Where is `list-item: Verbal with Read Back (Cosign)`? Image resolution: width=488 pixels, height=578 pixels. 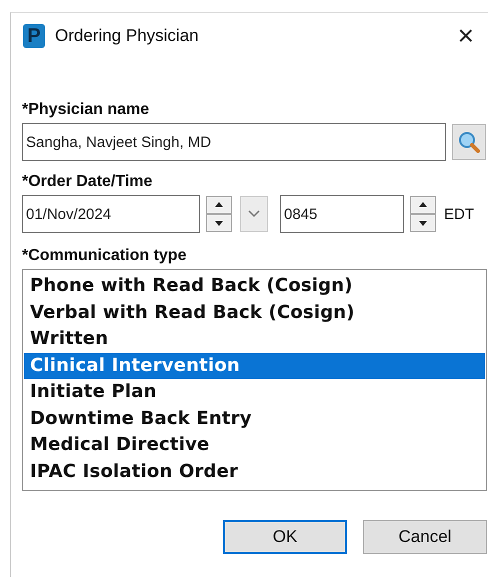 list-item: Verbal with Read Back (Cosign) is located at coordinates (254, 313).